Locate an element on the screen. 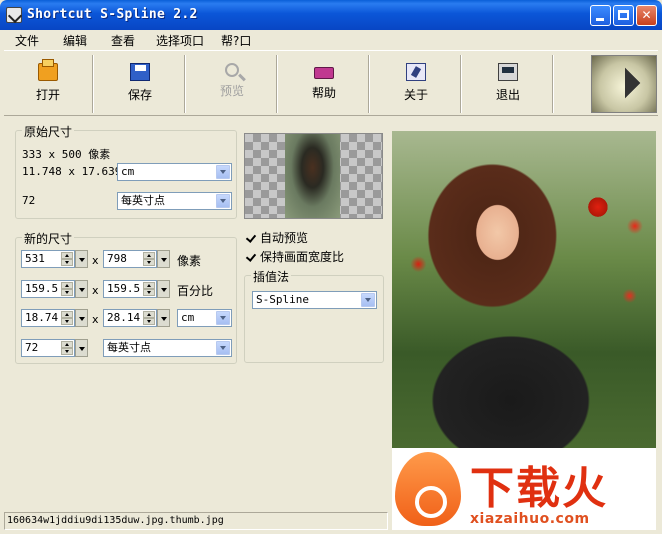 The height and width of the screenshot is (534, 662). status-bar: 160634w1jddiu9di135duw.jpg.thumb.jpg is located at coordinates (196, 521).